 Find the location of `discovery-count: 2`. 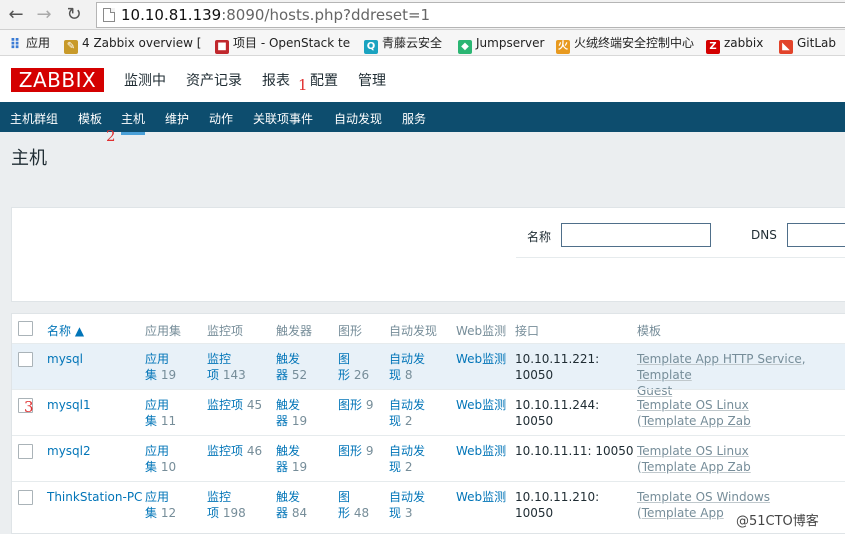

discovery-count: 2 is located at coordinates (408, 421).